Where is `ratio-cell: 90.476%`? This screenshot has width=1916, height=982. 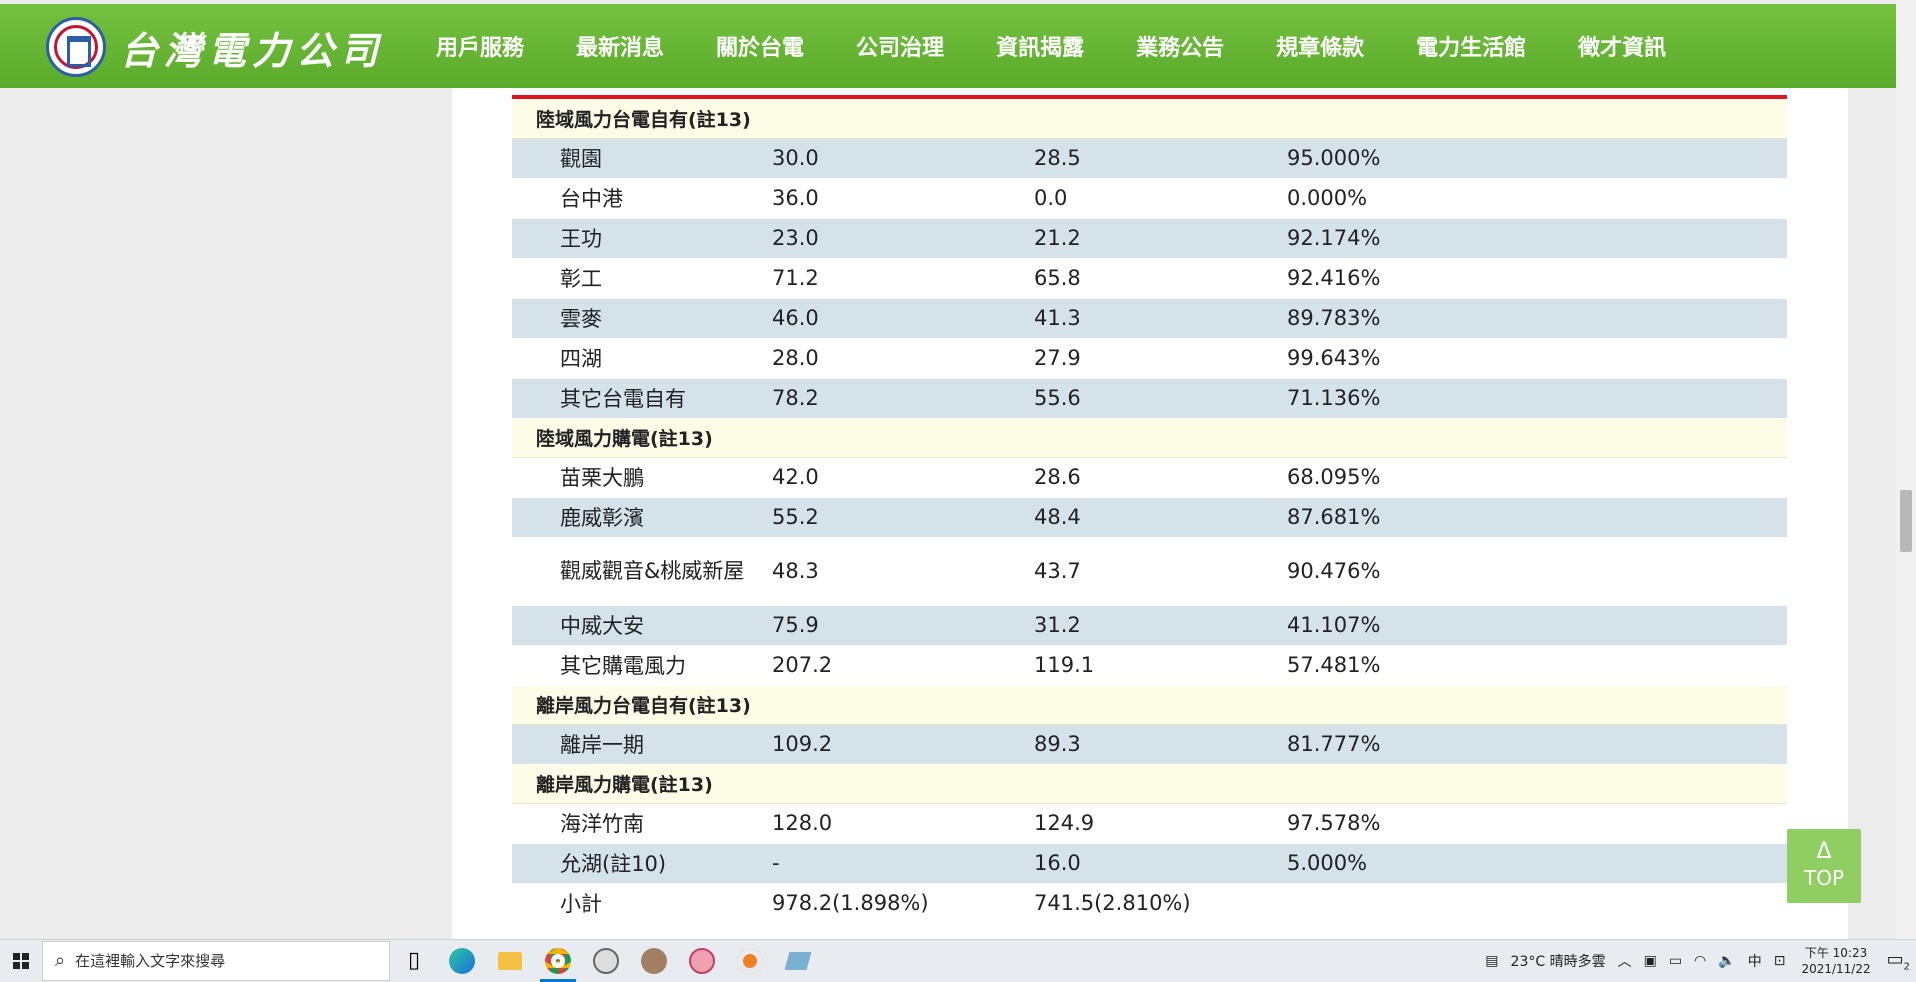
ratio-cell: 90.476% is located at coordinates (1537, 571).